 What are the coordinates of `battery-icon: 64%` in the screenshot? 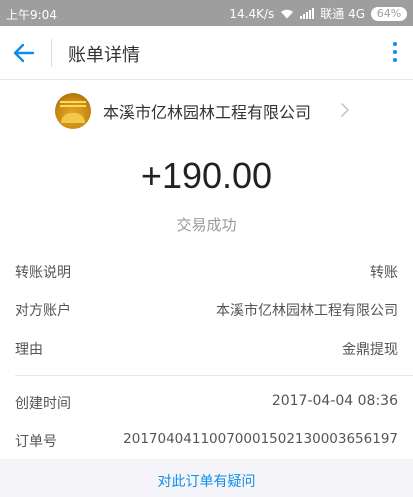 It's located at (389, 13).